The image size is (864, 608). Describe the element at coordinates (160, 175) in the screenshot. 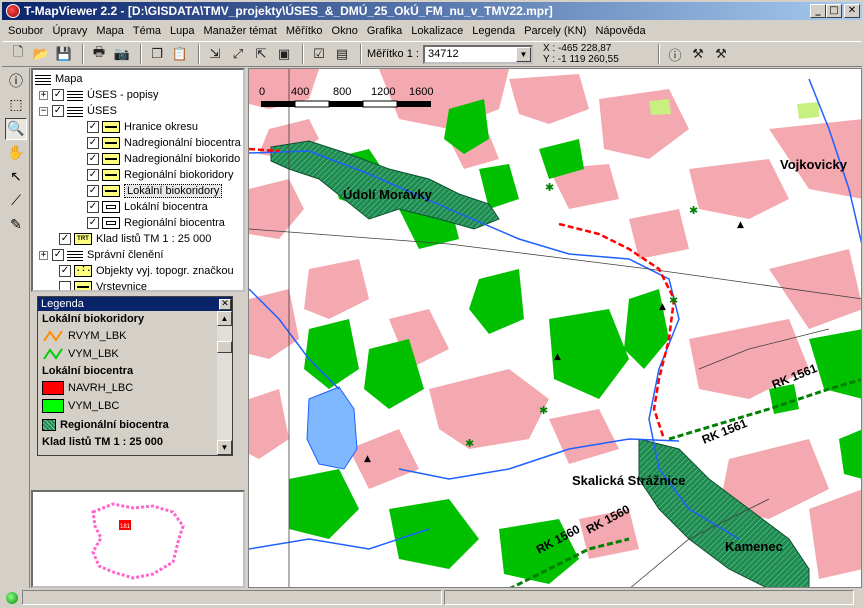

I see `tree-item: ✓ Regionální biokoridory` at that location.